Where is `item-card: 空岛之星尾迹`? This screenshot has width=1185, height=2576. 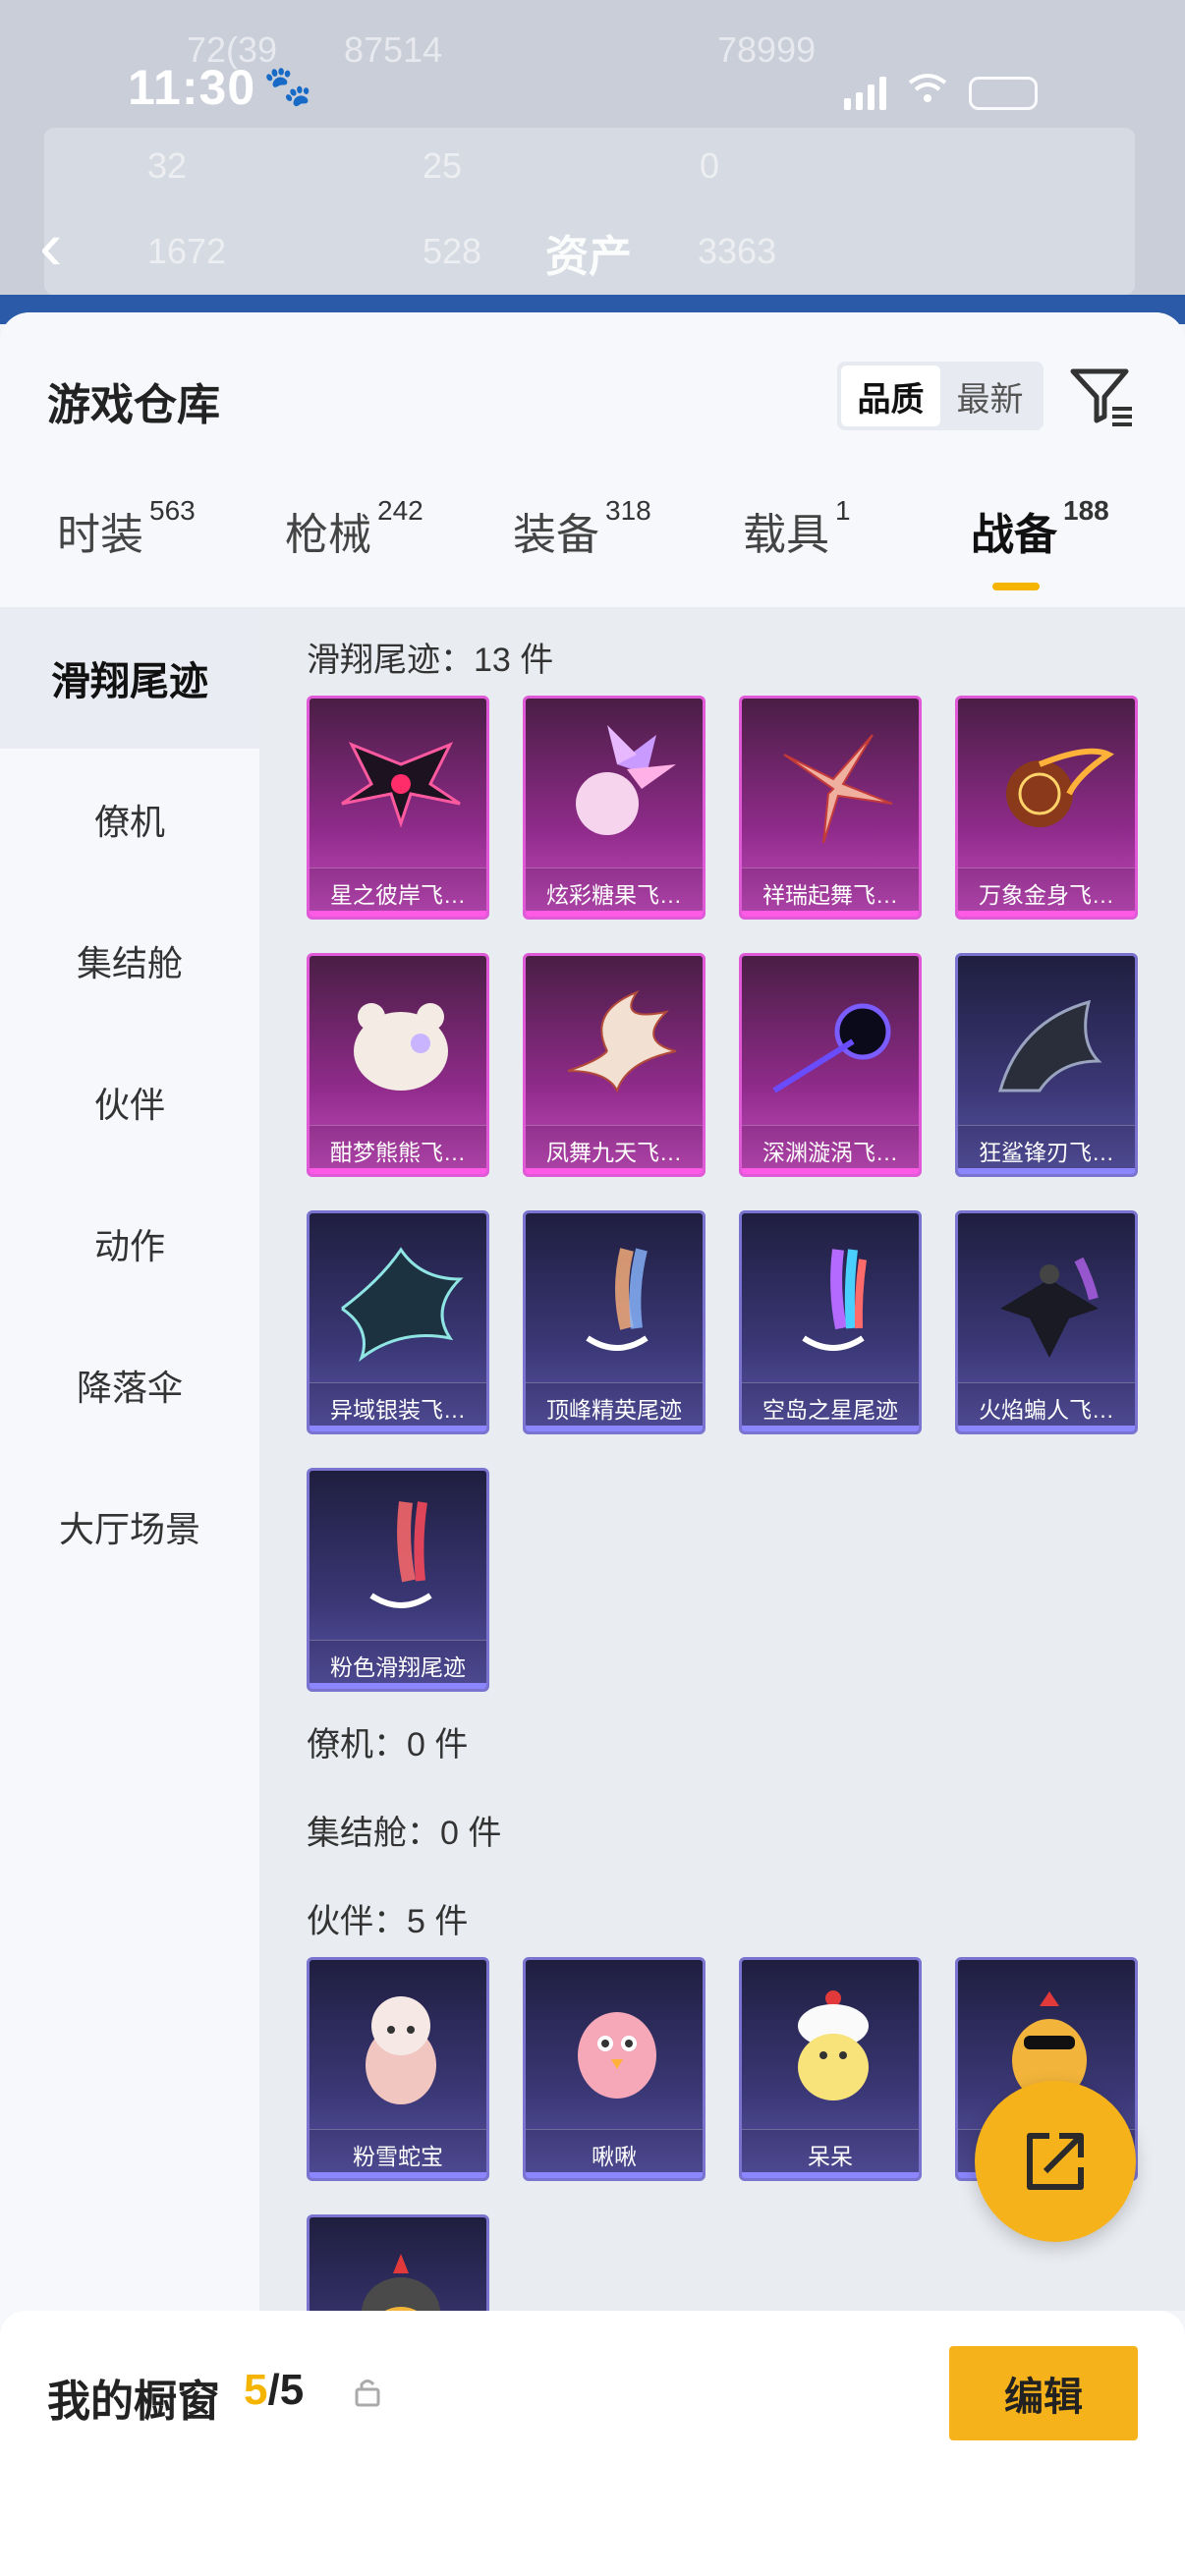 item-card: 空岛之星尾迹 is located at coordinates (831, 1322).